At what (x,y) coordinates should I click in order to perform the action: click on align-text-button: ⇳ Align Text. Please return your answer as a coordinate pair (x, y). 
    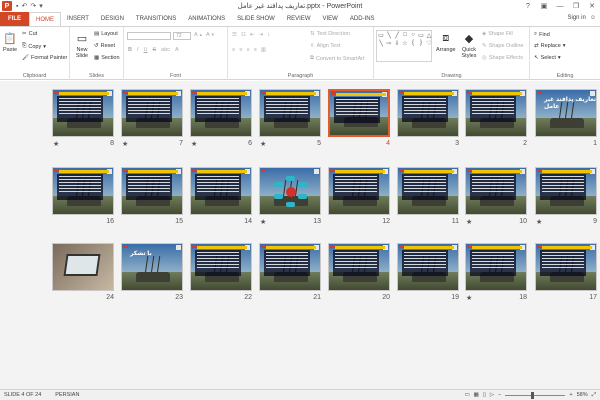
    Looking at the image, I should click on (325, 46).